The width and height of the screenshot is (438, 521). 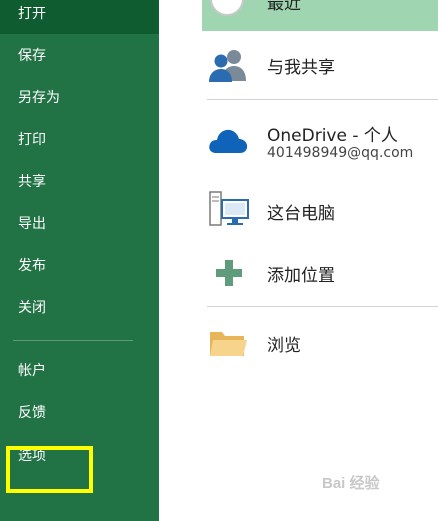 I want to click on location-onedrive-account: 401498949@qq.com, so click(x=340, y=153).